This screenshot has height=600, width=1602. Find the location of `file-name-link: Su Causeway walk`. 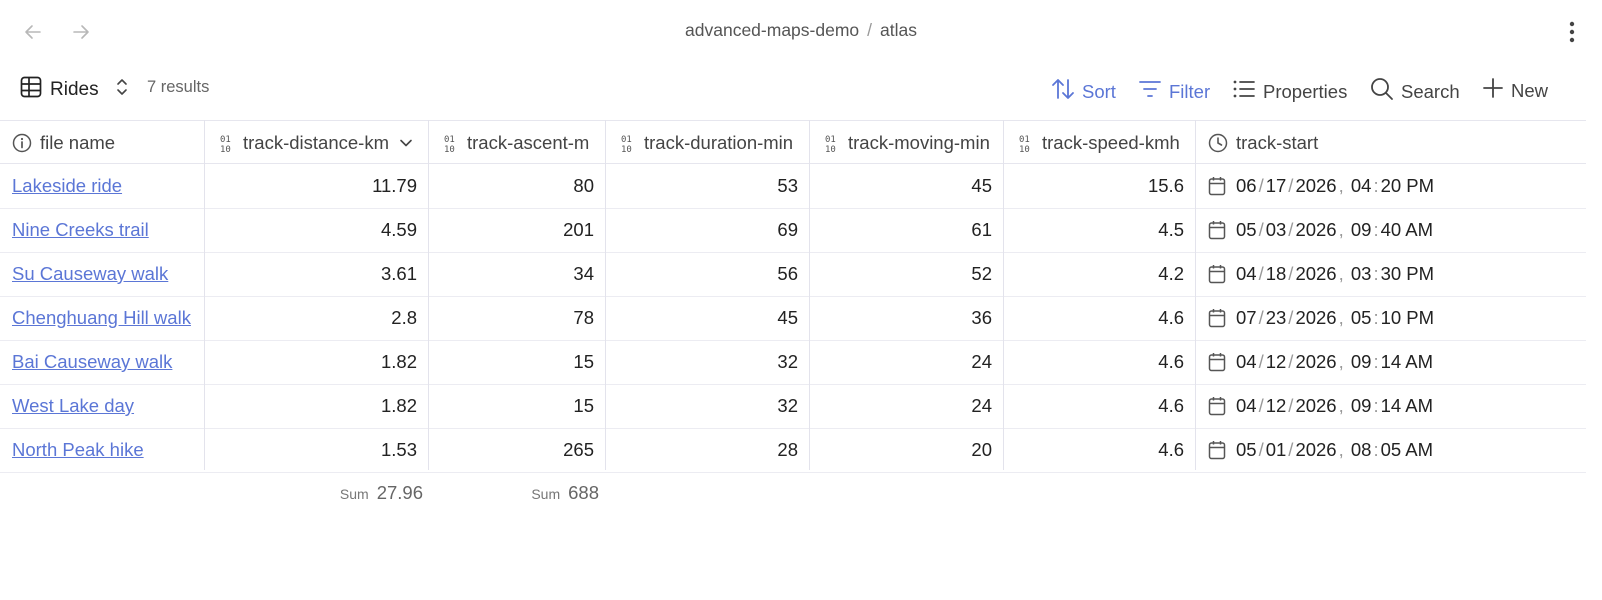

file-name-link: Su Causeway walk is located at coordinates (84, 274).